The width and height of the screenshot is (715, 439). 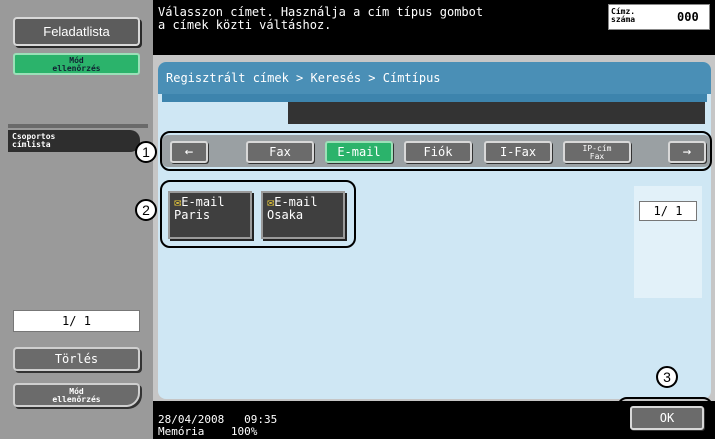 What do you see at coordinates (76, 359) in the screenshot?
I see `delete-button: Törlés` at bounding box center [76, 359].